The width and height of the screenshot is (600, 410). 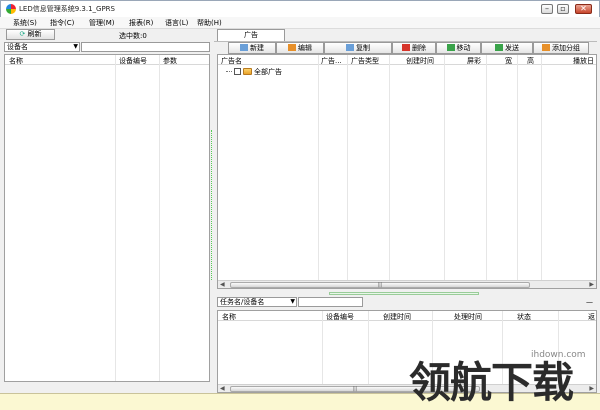 What do you see at coordinates (133, 36) in the screenshot?
I see `selected-count: 选中数:0` at bounding box center [133, 36].